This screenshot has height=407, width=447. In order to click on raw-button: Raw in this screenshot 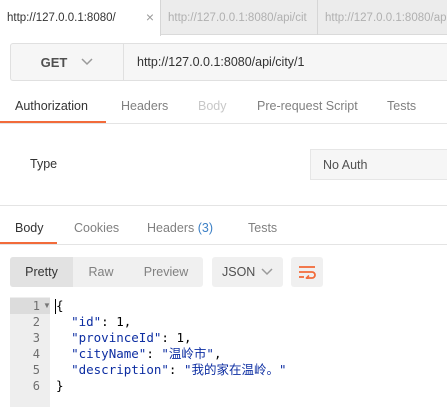, I will do `click(101, 272)`.